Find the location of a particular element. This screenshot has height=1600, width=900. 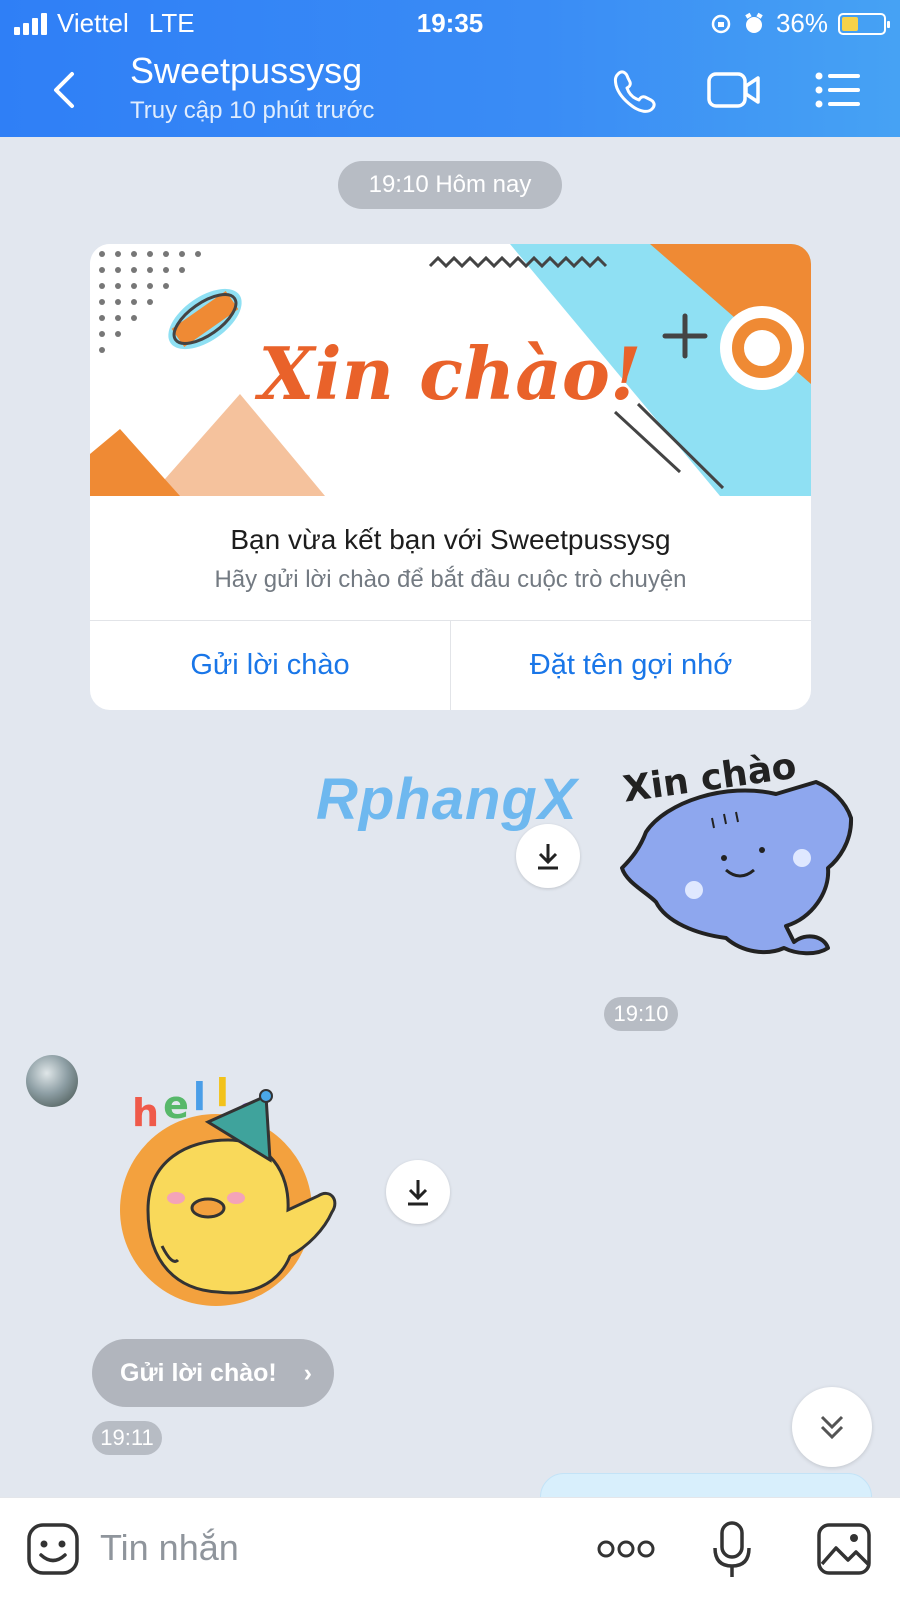

send-greeting-button: Gửi lời chào is located at coordinates (270, 665).